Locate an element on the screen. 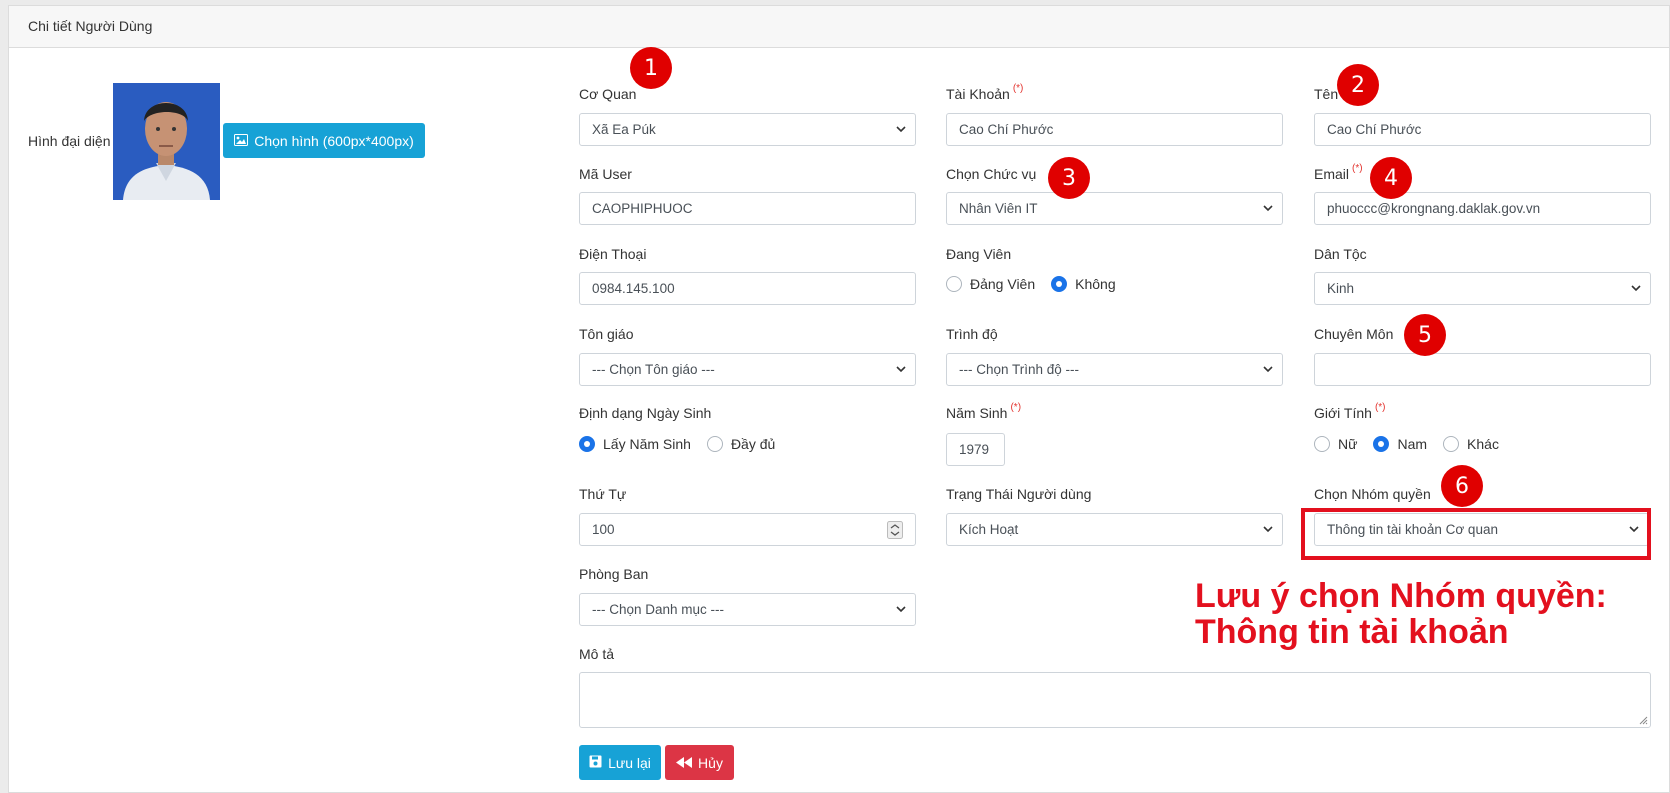 The width and height of the screenshot is (1670, 793). avatar-label: Hình đại diện is located at coordinates (69, 141).